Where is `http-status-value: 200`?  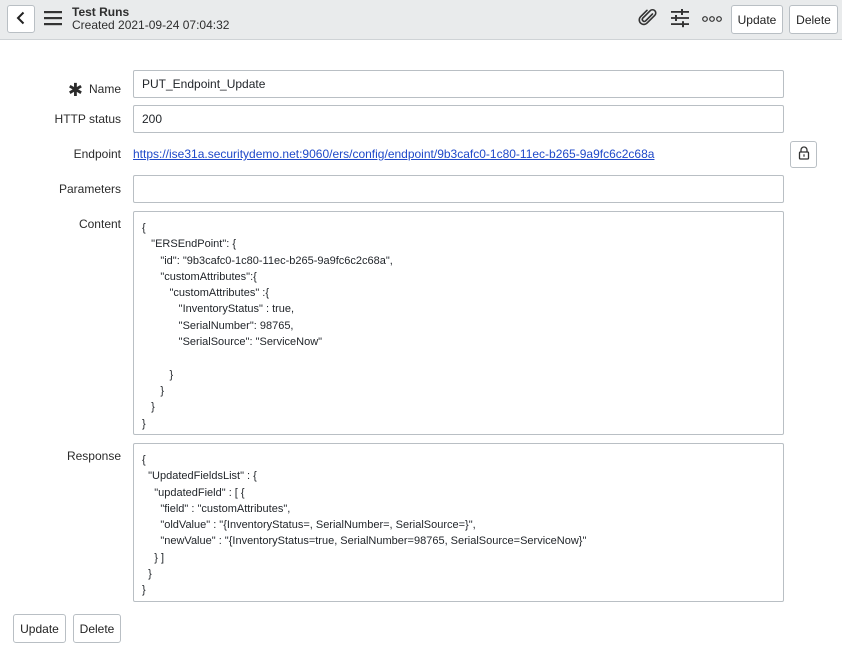 http-status-value: 200 is located at coordinates (152, 119).